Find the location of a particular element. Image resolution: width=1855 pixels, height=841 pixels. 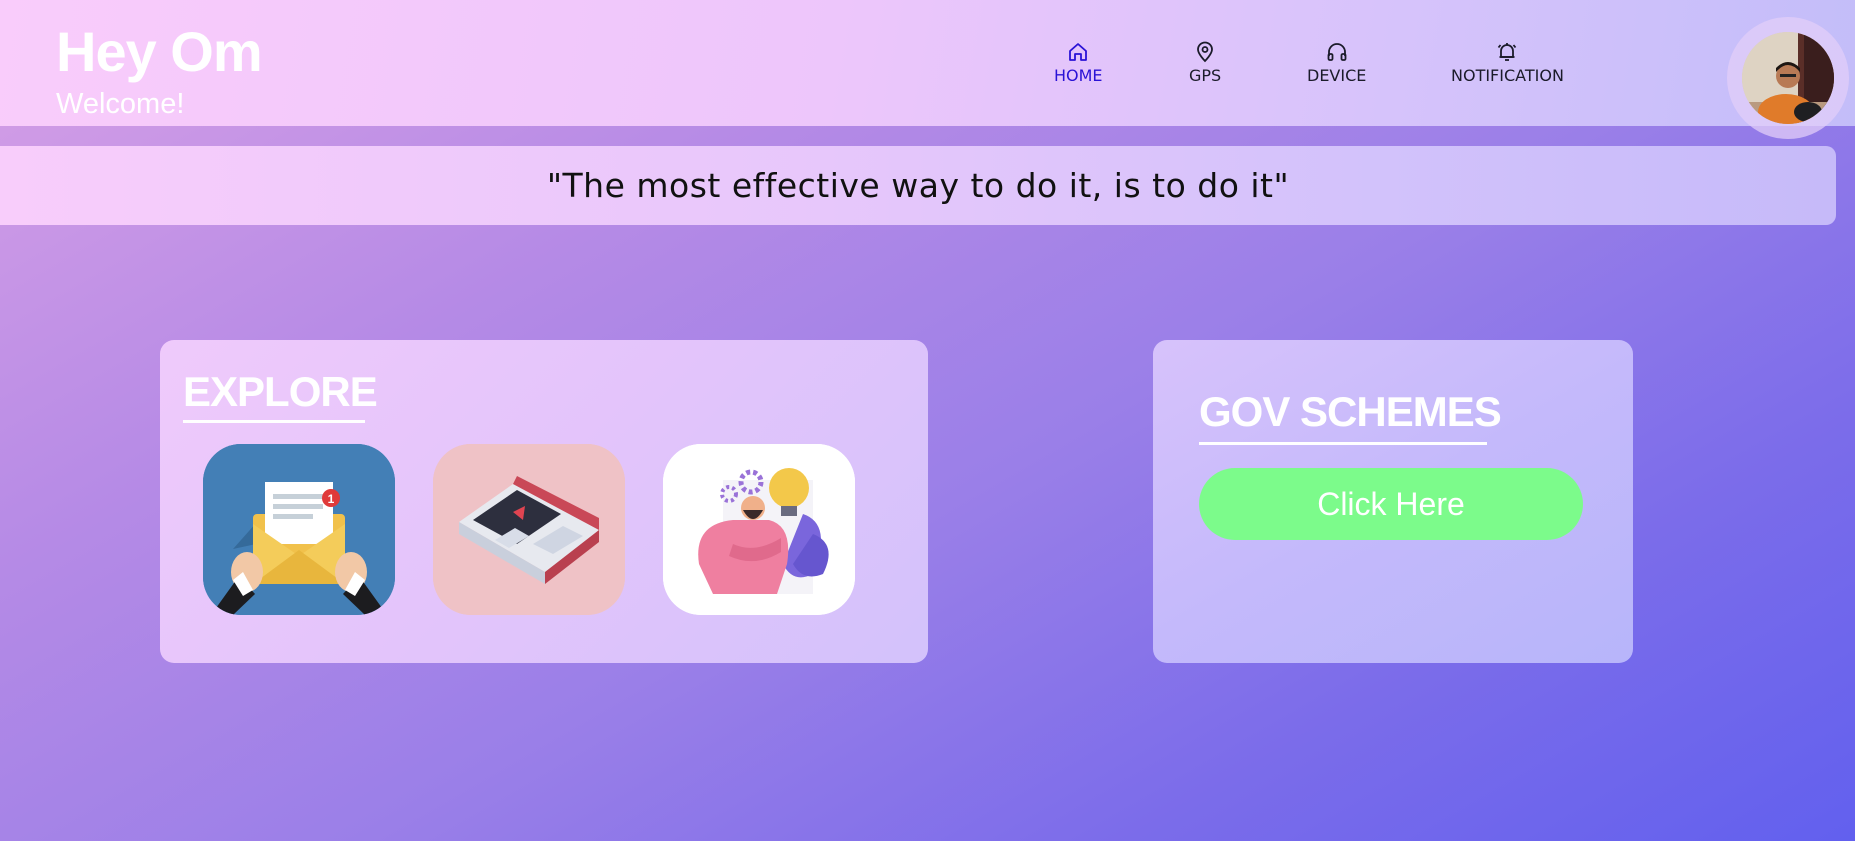

nav-device: DEVICE is located at coordinates (1336, 62).